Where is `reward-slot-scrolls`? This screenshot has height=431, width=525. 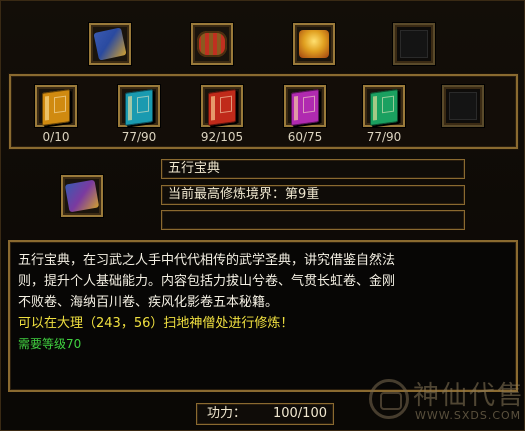
reward-slot-scrolls is located at coordinates (212, 44).